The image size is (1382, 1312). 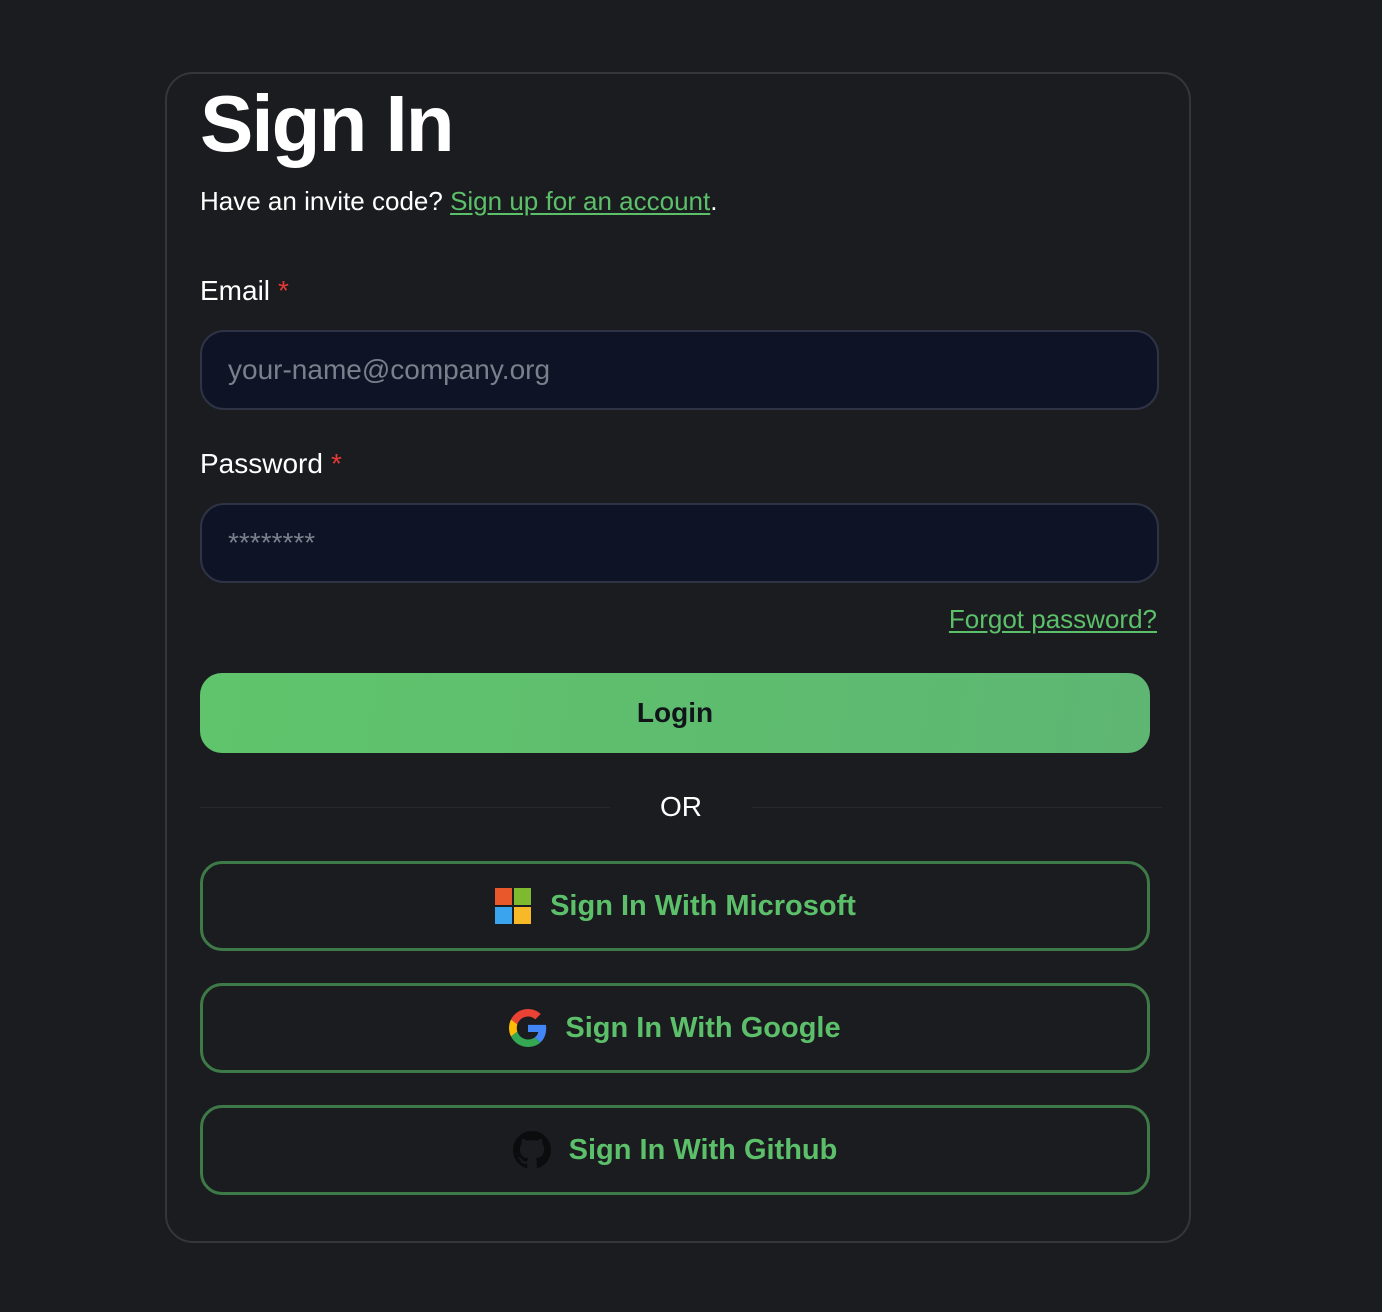 I want to click on email-input, so click(x=679, y=370).